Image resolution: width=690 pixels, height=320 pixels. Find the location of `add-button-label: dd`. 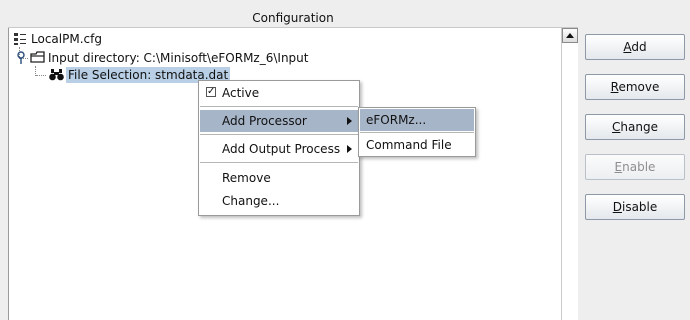

add-button-label: dd is located at coordinates (639, 47).